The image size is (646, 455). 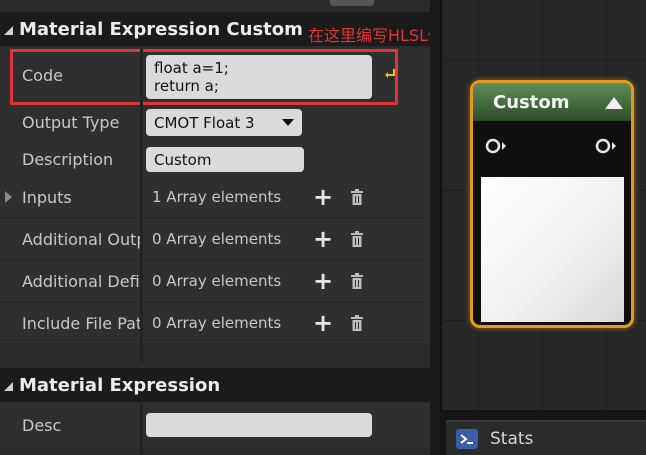 I want to click on output-type-row: Output Type CMOT Float 3, so click(x=215, y=123).